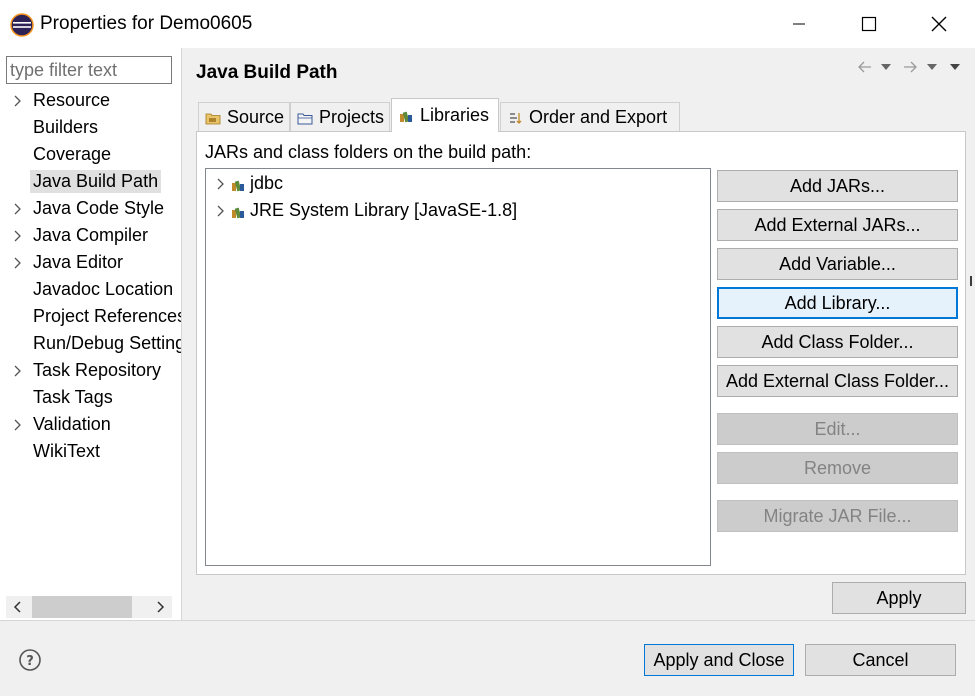 Image resolution: width=975 pixels, height=696 pixels. Describe the element at coordinates (352, 117) in the screenshot. I see `tab-label: Projects` at that location.